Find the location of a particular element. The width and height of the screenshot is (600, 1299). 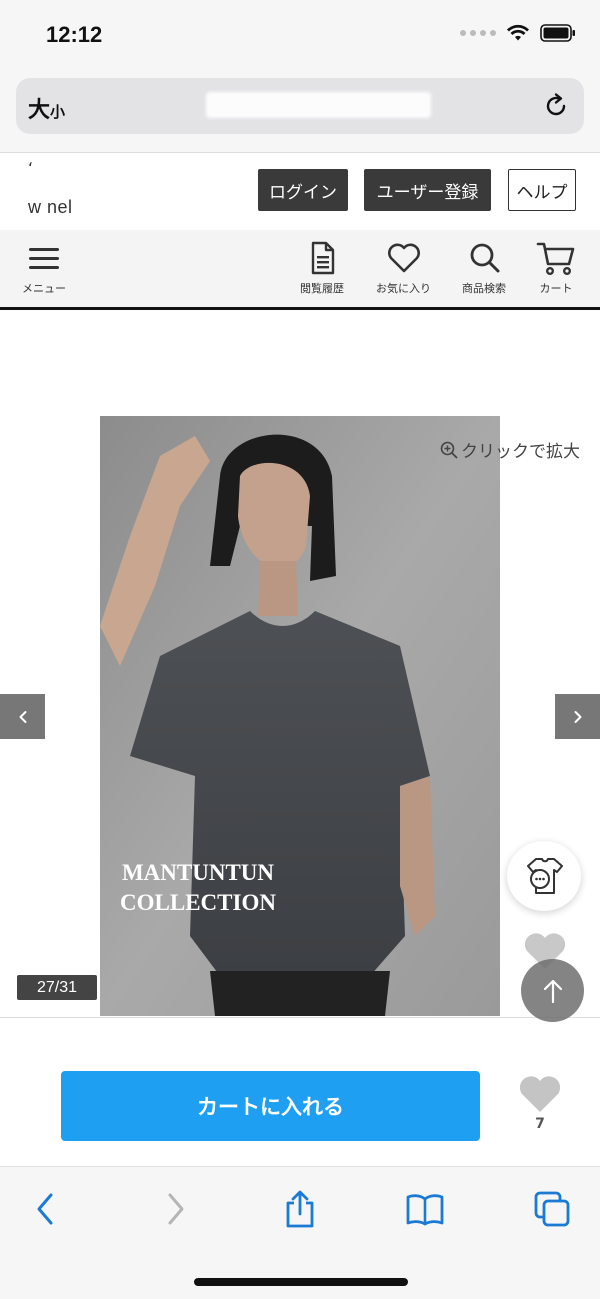

login-button: ログイン is located at coordinates (303, 190).